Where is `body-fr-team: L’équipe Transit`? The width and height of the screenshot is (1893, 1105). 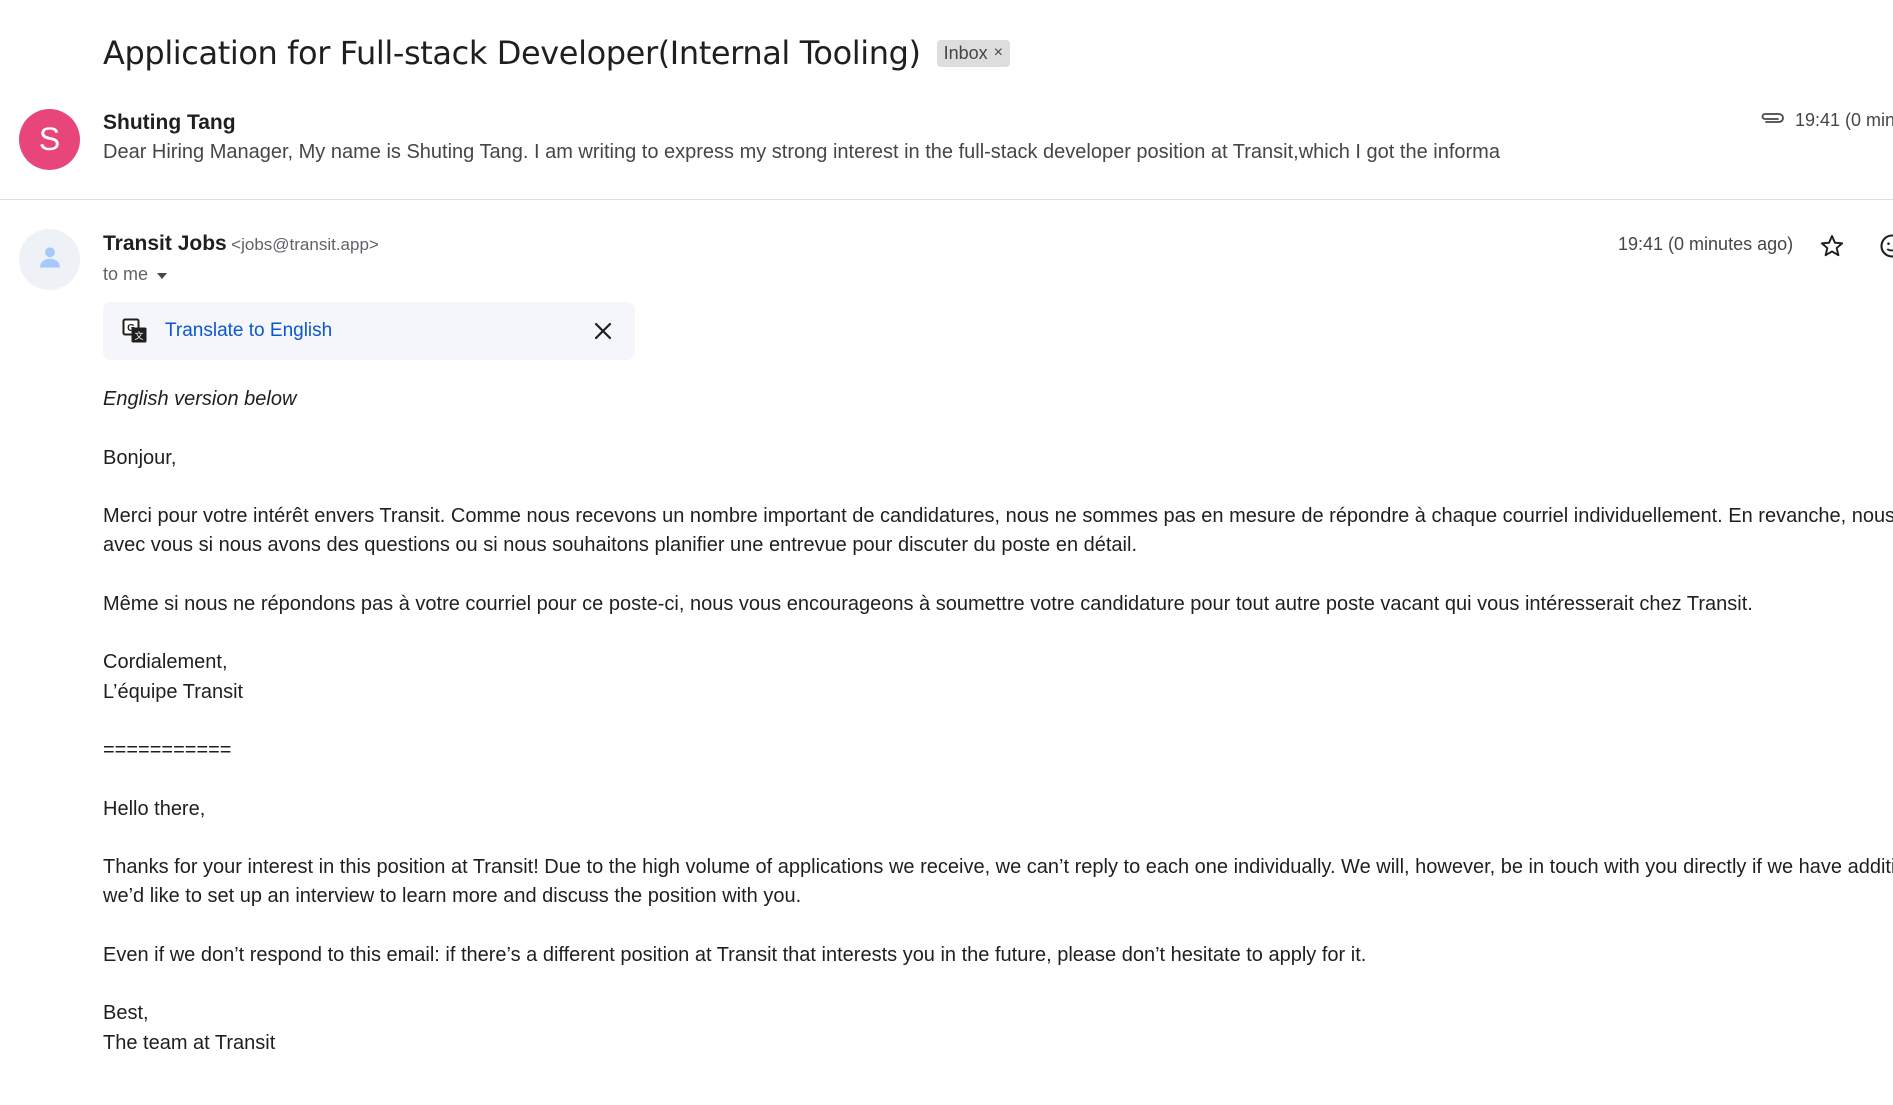 body-fr-team: L’équipe Transit is located at coordinates (173, 692).